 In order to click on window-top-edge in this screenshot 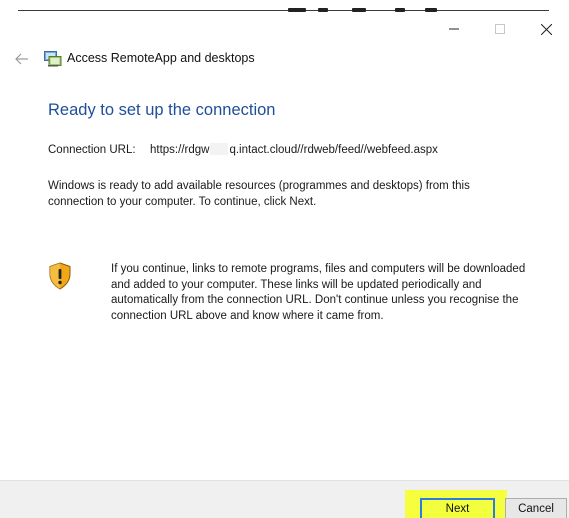, I will do `click(284, 7)`.